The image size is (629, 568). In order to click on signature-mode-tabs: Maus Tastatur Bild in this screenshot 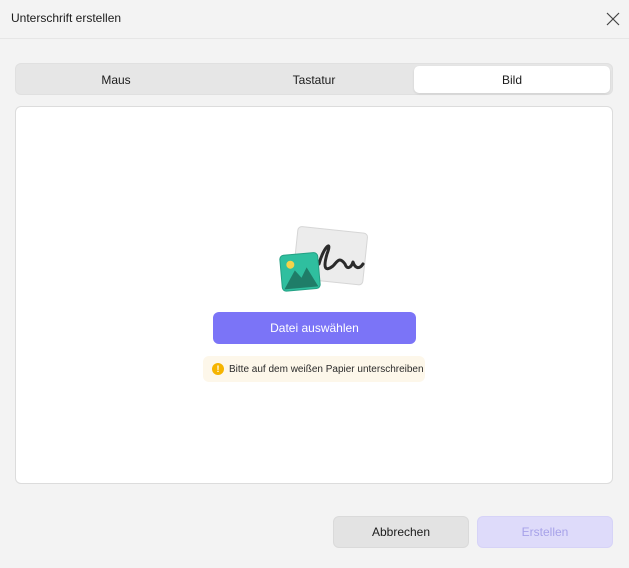, I will do `click(314, 79)`.